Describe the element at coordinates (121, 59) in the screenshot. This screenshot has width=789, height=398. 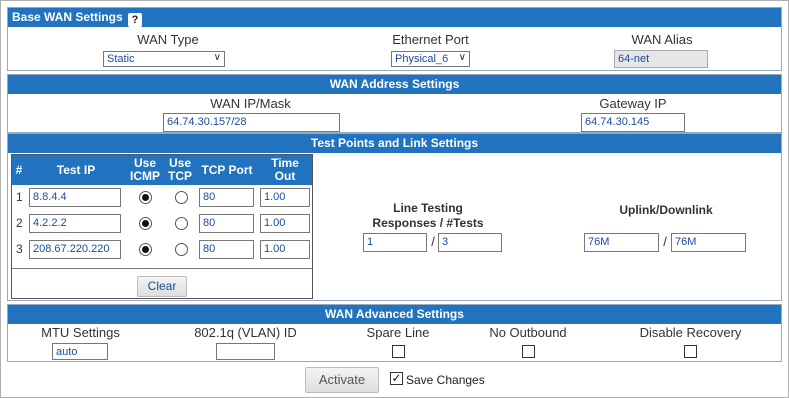
I see `wan-type-value: Static` at that location.